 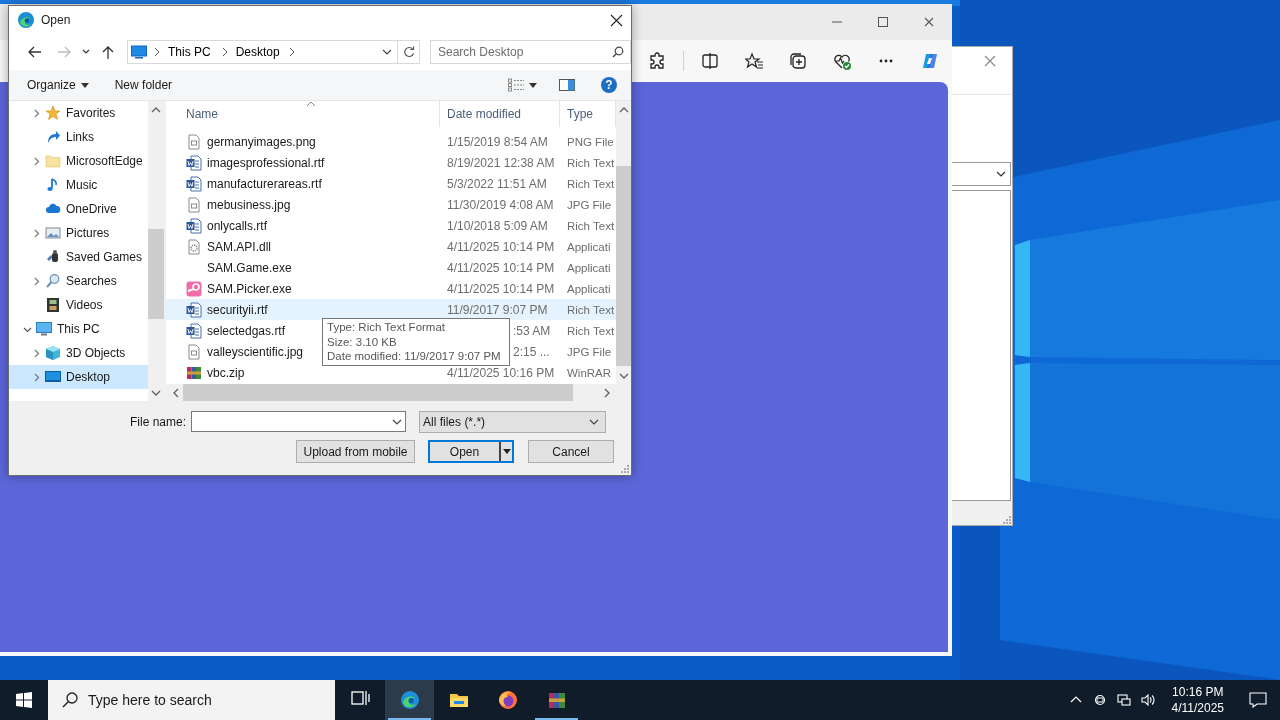 I want to click on column-header: Name, so click(x=303, y=114).